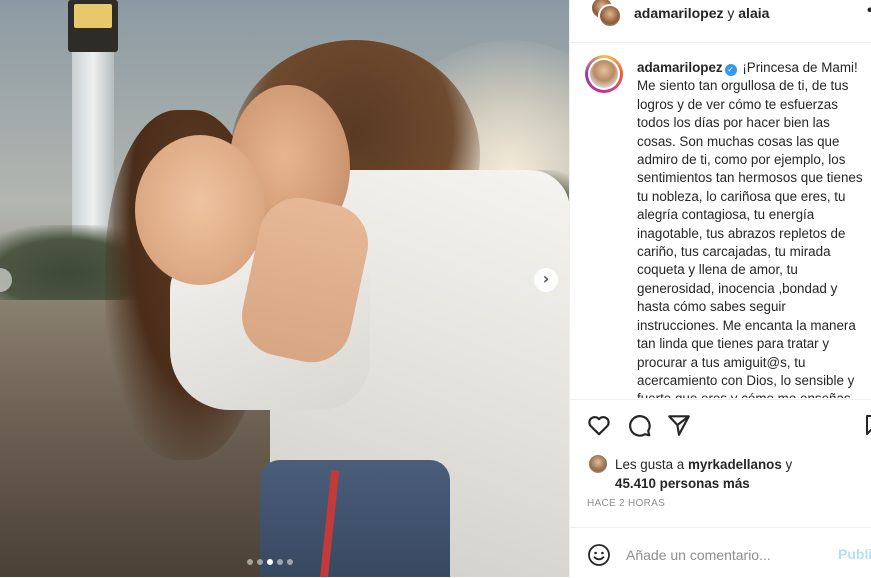 This screenshot has height=578, width=871. I want to click on next-slide-button: ›, so click(546, 280).